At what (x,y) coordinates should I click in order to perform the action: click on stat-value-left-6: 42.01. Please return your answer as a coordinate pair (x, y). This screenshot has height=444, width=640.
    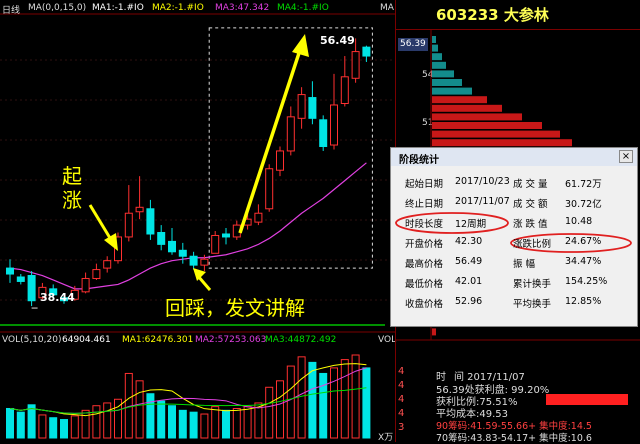
    Looking at the image, I should click on (469, 281).